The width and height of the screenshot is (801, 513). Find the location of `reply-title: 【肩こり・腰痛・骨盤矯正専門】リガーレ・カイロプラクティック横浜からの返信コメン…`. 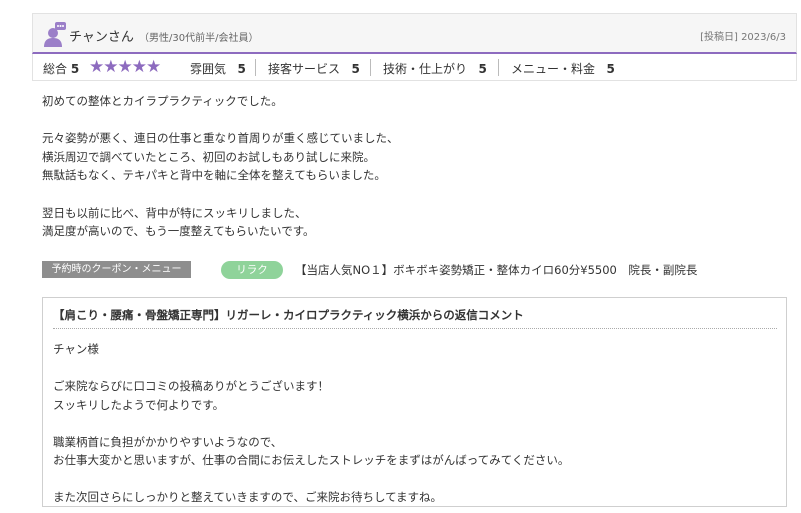

reply-title: 【肩こり・腰痛・骨盤矯正専門】リガーレ・カイロプラクティック横浜からの返信コメン… is located at coordinates (288, 315).